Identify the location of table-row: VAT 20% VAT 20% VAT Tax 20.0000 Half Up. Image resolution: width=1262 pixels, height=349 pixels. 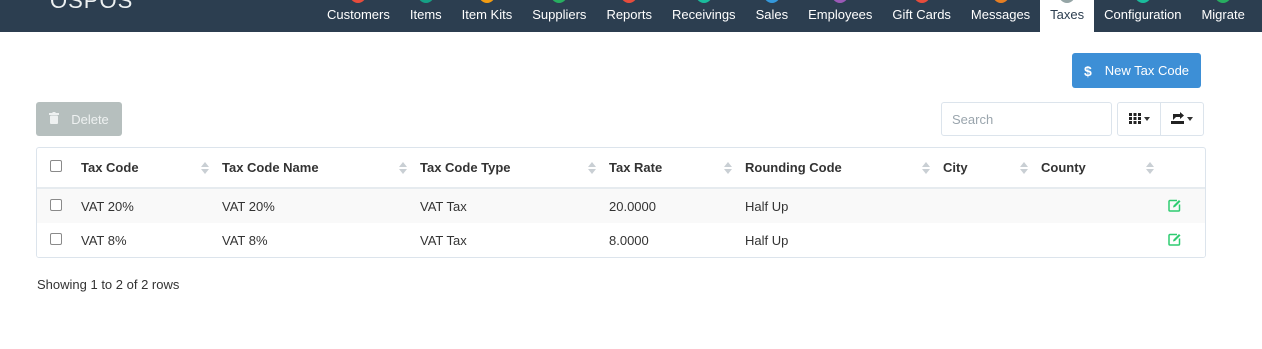
(621, 206).